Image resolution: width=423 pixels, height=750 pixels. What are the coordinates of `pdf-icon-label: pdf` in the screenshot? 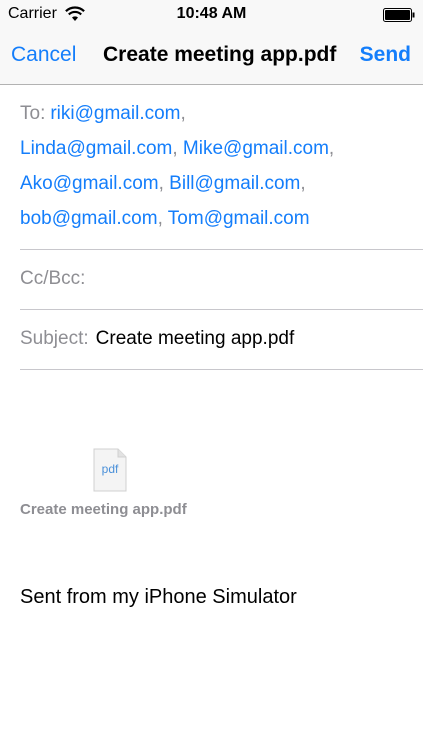 It's located at (110, 469).